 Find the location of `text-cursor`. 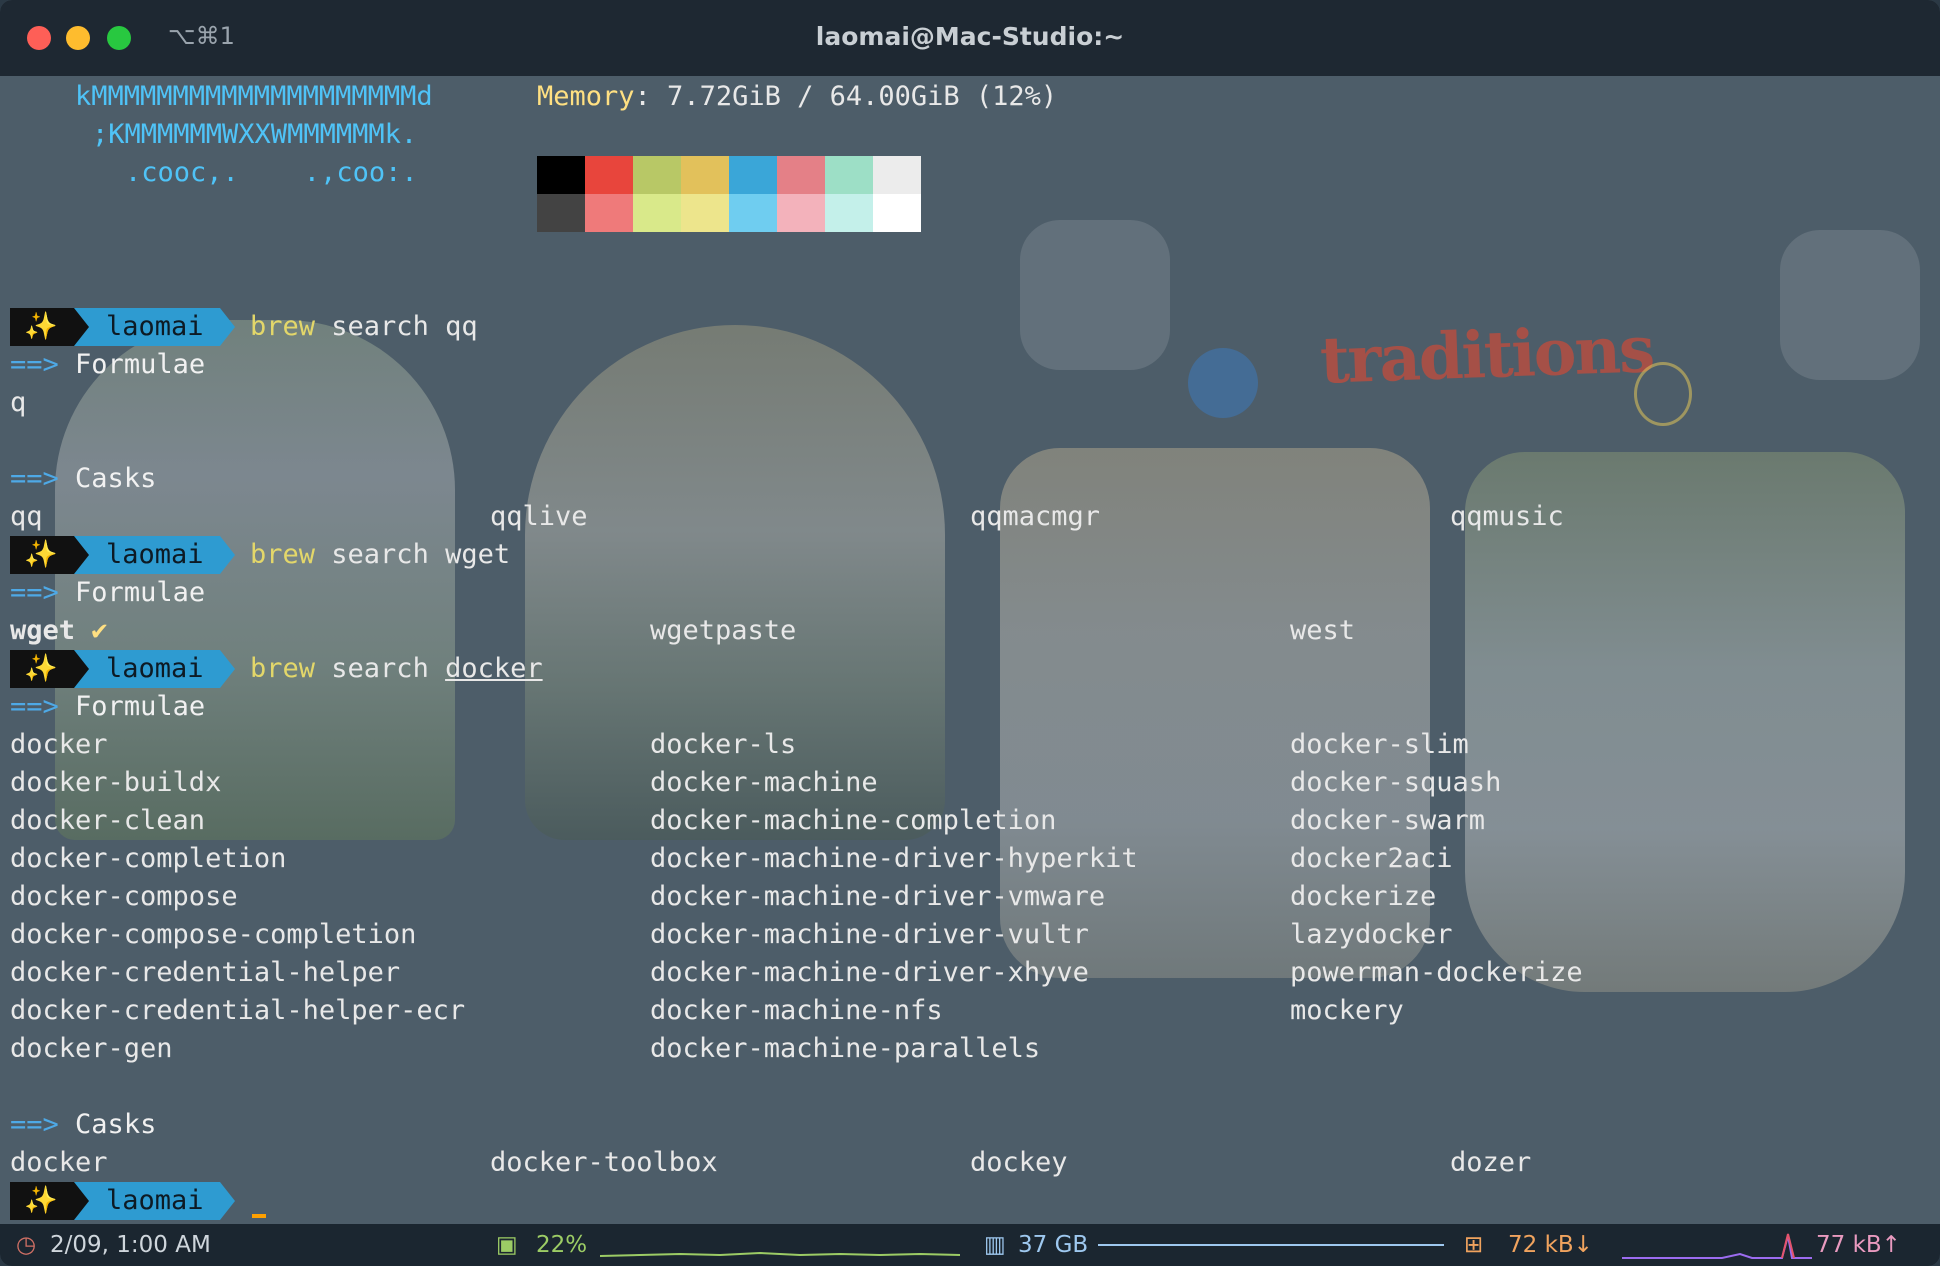

text-cursor is located at coordinates (259, 1216).